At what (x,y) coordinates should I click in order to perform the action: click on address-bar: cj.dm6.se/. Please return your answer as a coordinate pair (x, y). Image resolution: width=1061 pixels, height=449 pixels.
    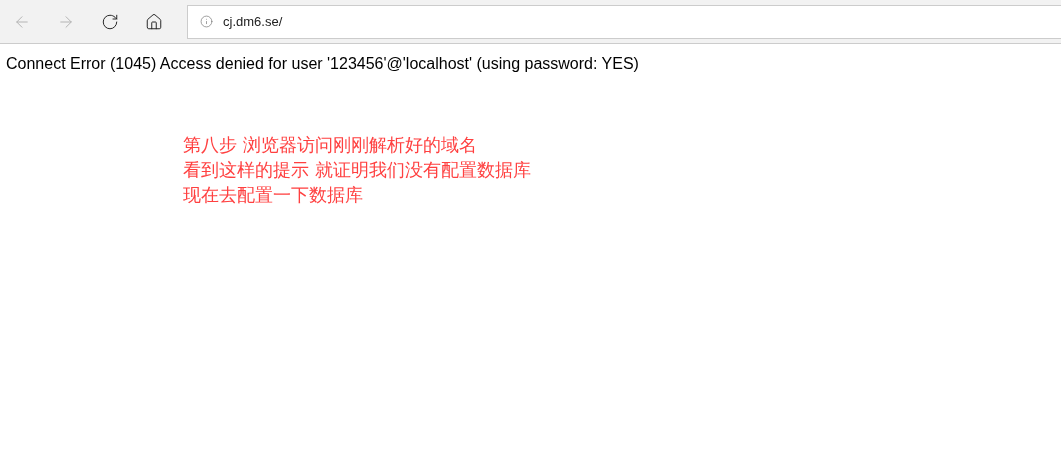
    Looking at the image, I should click on (624, 21).